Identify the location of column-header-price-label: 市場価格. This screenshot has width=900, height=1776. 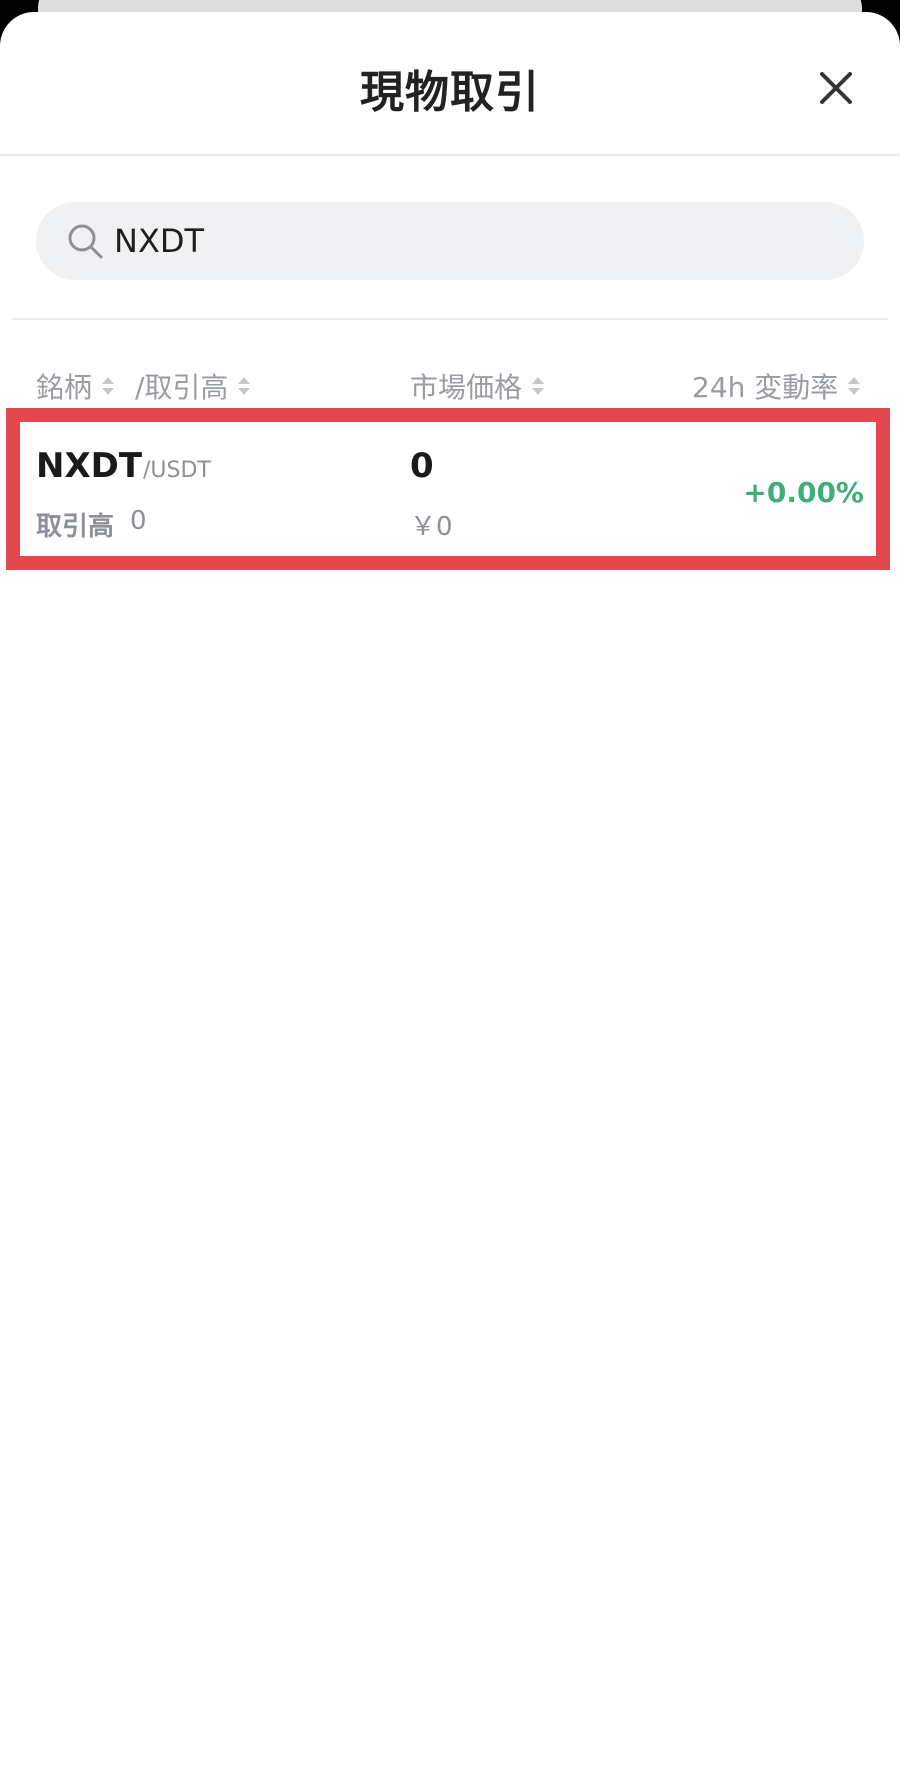
(466, 387).